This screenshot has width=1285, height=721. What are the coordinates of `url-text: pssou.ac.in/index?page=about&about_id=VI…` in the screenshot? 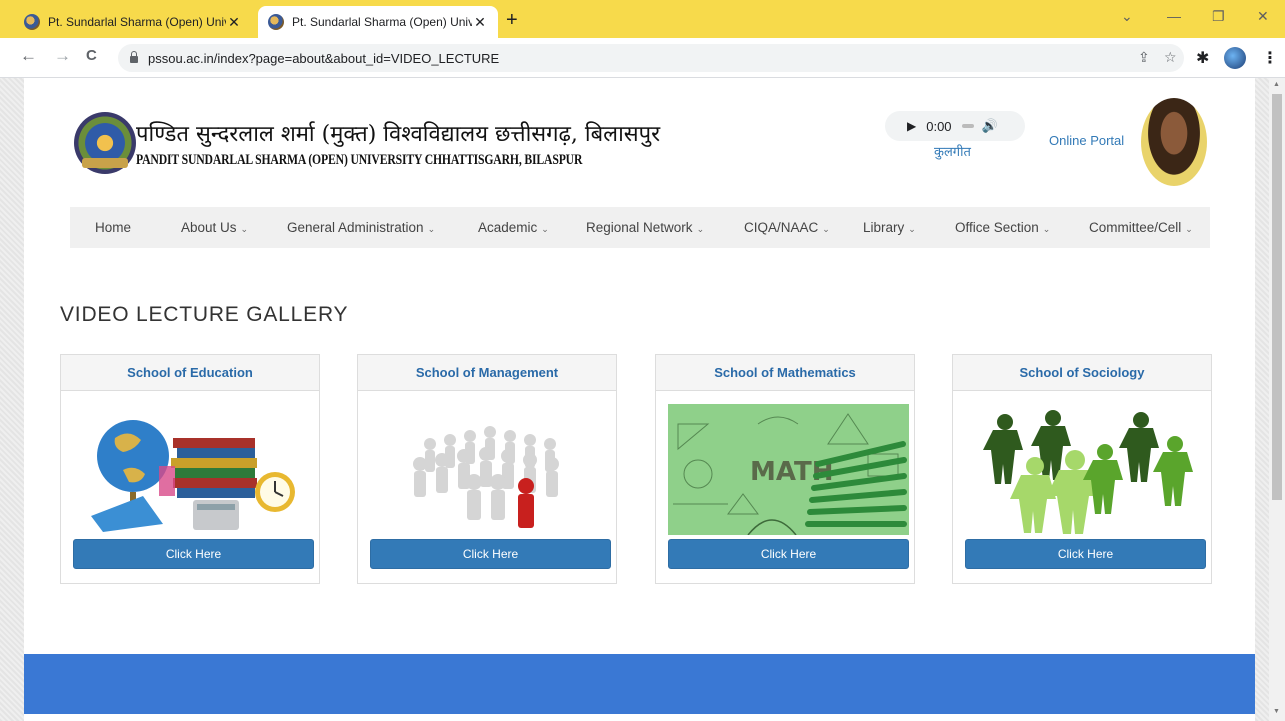 It's located at (324, 58).